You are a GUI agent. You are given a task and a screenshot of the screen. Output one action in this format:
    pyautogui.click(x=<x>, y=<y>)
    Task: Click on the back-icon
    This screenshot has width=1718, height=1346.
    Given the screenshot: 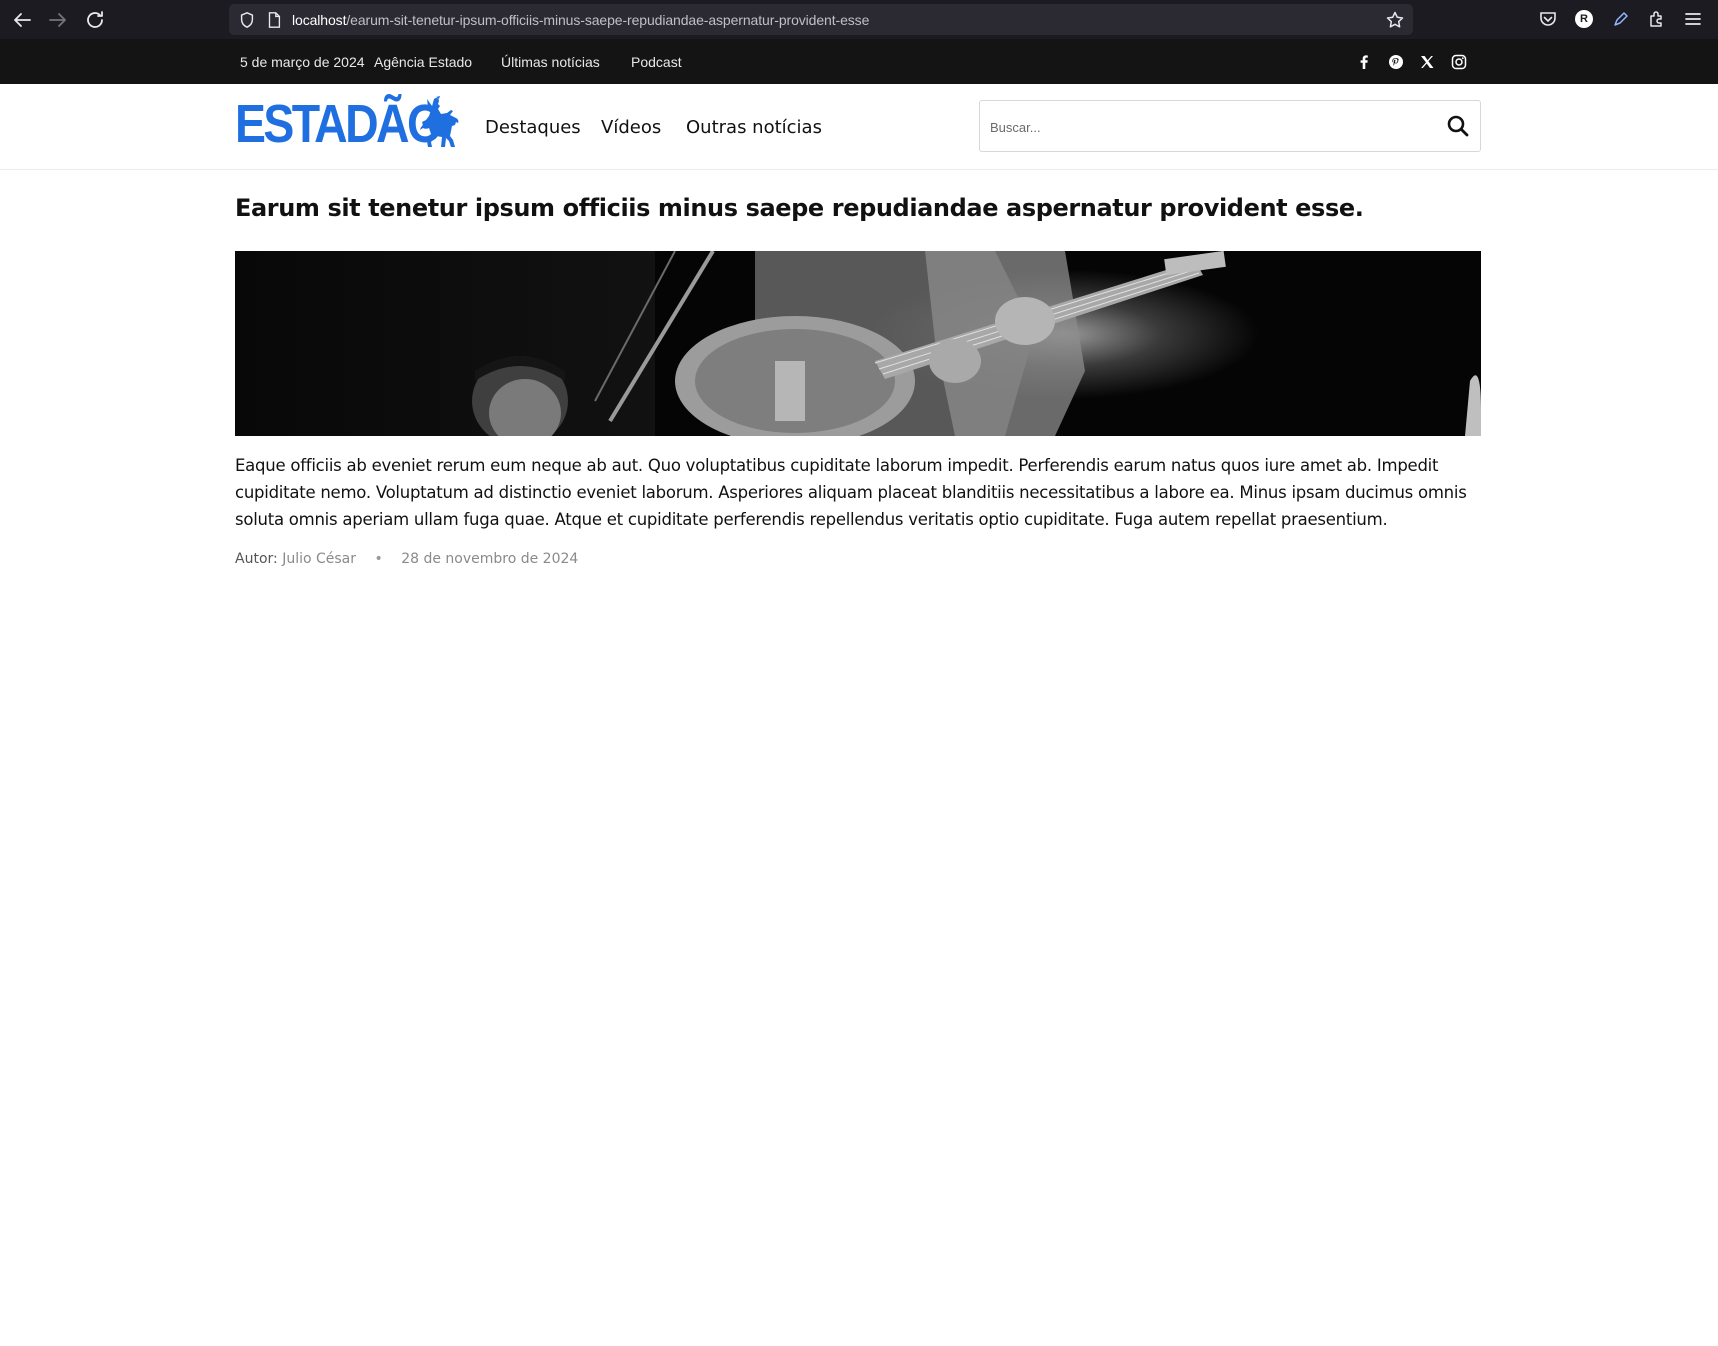 What is the action you would take?
    pyautogui.click(x=22, y=20)
    